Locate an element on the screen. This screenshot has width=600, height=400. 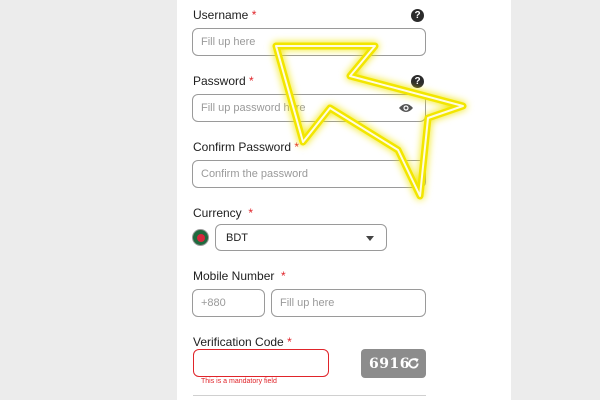
confirm-password-label: Confirm Password * is located at coordinates (246, 147).